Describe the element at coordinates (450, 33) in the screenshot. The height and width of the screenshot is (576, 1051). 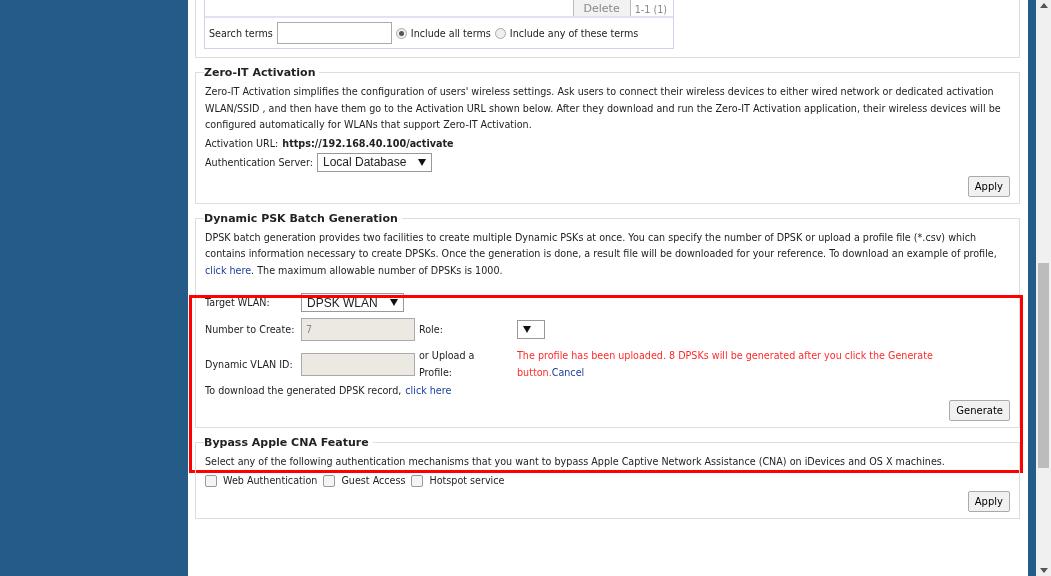
I see `radio-label: Include all terms` at that location.